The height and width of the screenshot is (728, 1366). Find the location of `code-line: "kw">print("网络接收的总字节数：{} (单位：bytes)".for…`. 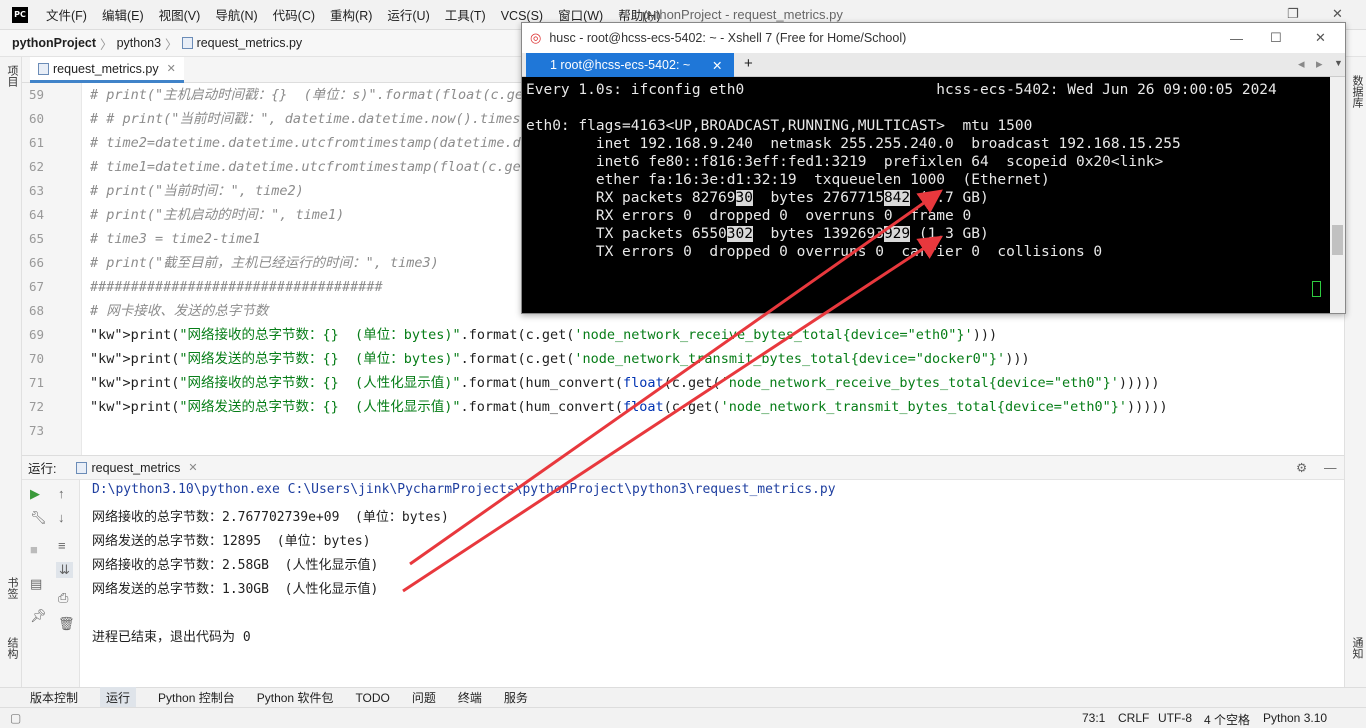

code-line: "kw">print("网络接收的总字节数：{} (单位：bytes)".for… is located at coordinates (543, 335).